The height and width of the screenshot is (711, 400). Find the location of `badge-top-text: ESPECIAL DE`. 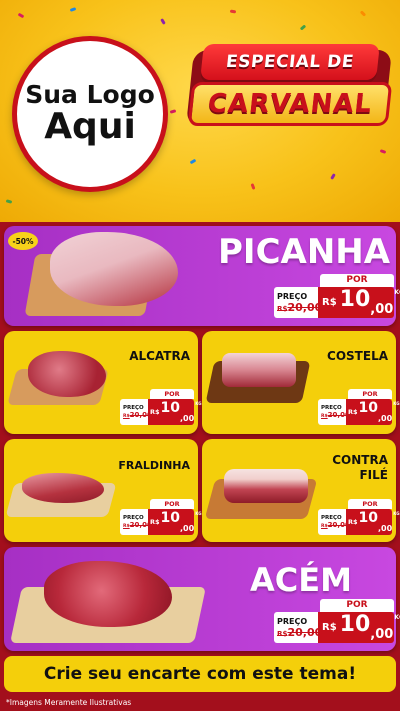

badge-top-text: ESPECIAL DE is located at coordinates (290, 62).